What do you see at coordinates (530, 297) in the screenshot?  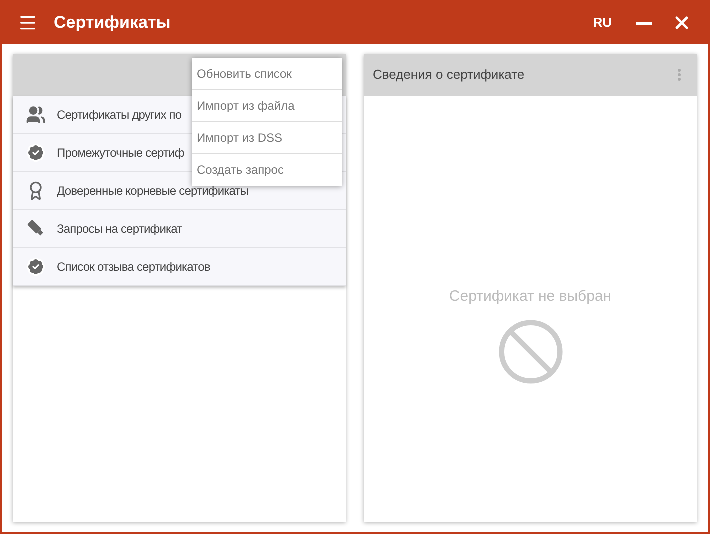 I see `empty-message: Сертификат не выбран` at bounding box center [530, 297].